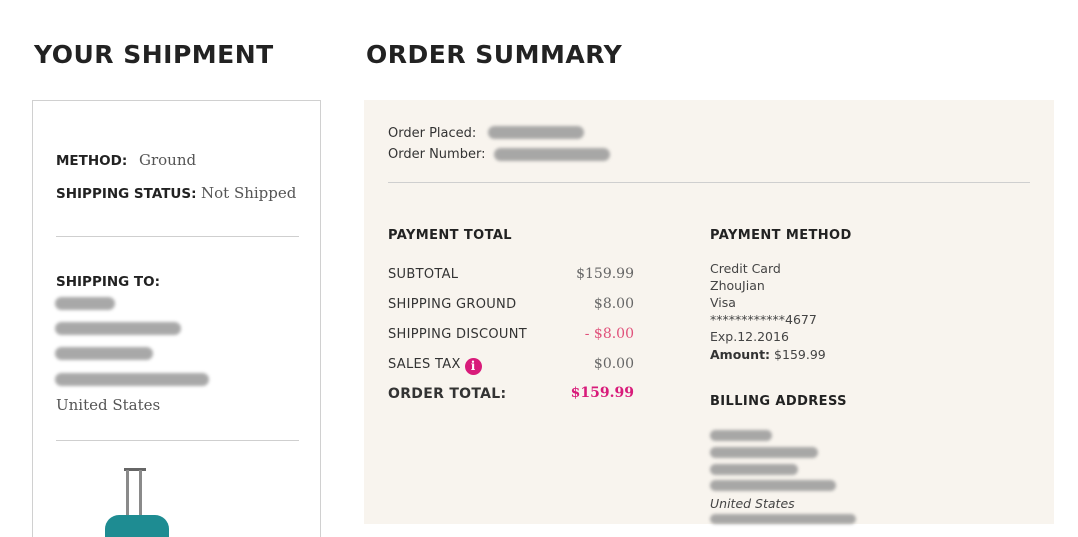 The width and height of the screenshot is (1078, 537). I want to click on redacted-order-number, so click(552, 154).